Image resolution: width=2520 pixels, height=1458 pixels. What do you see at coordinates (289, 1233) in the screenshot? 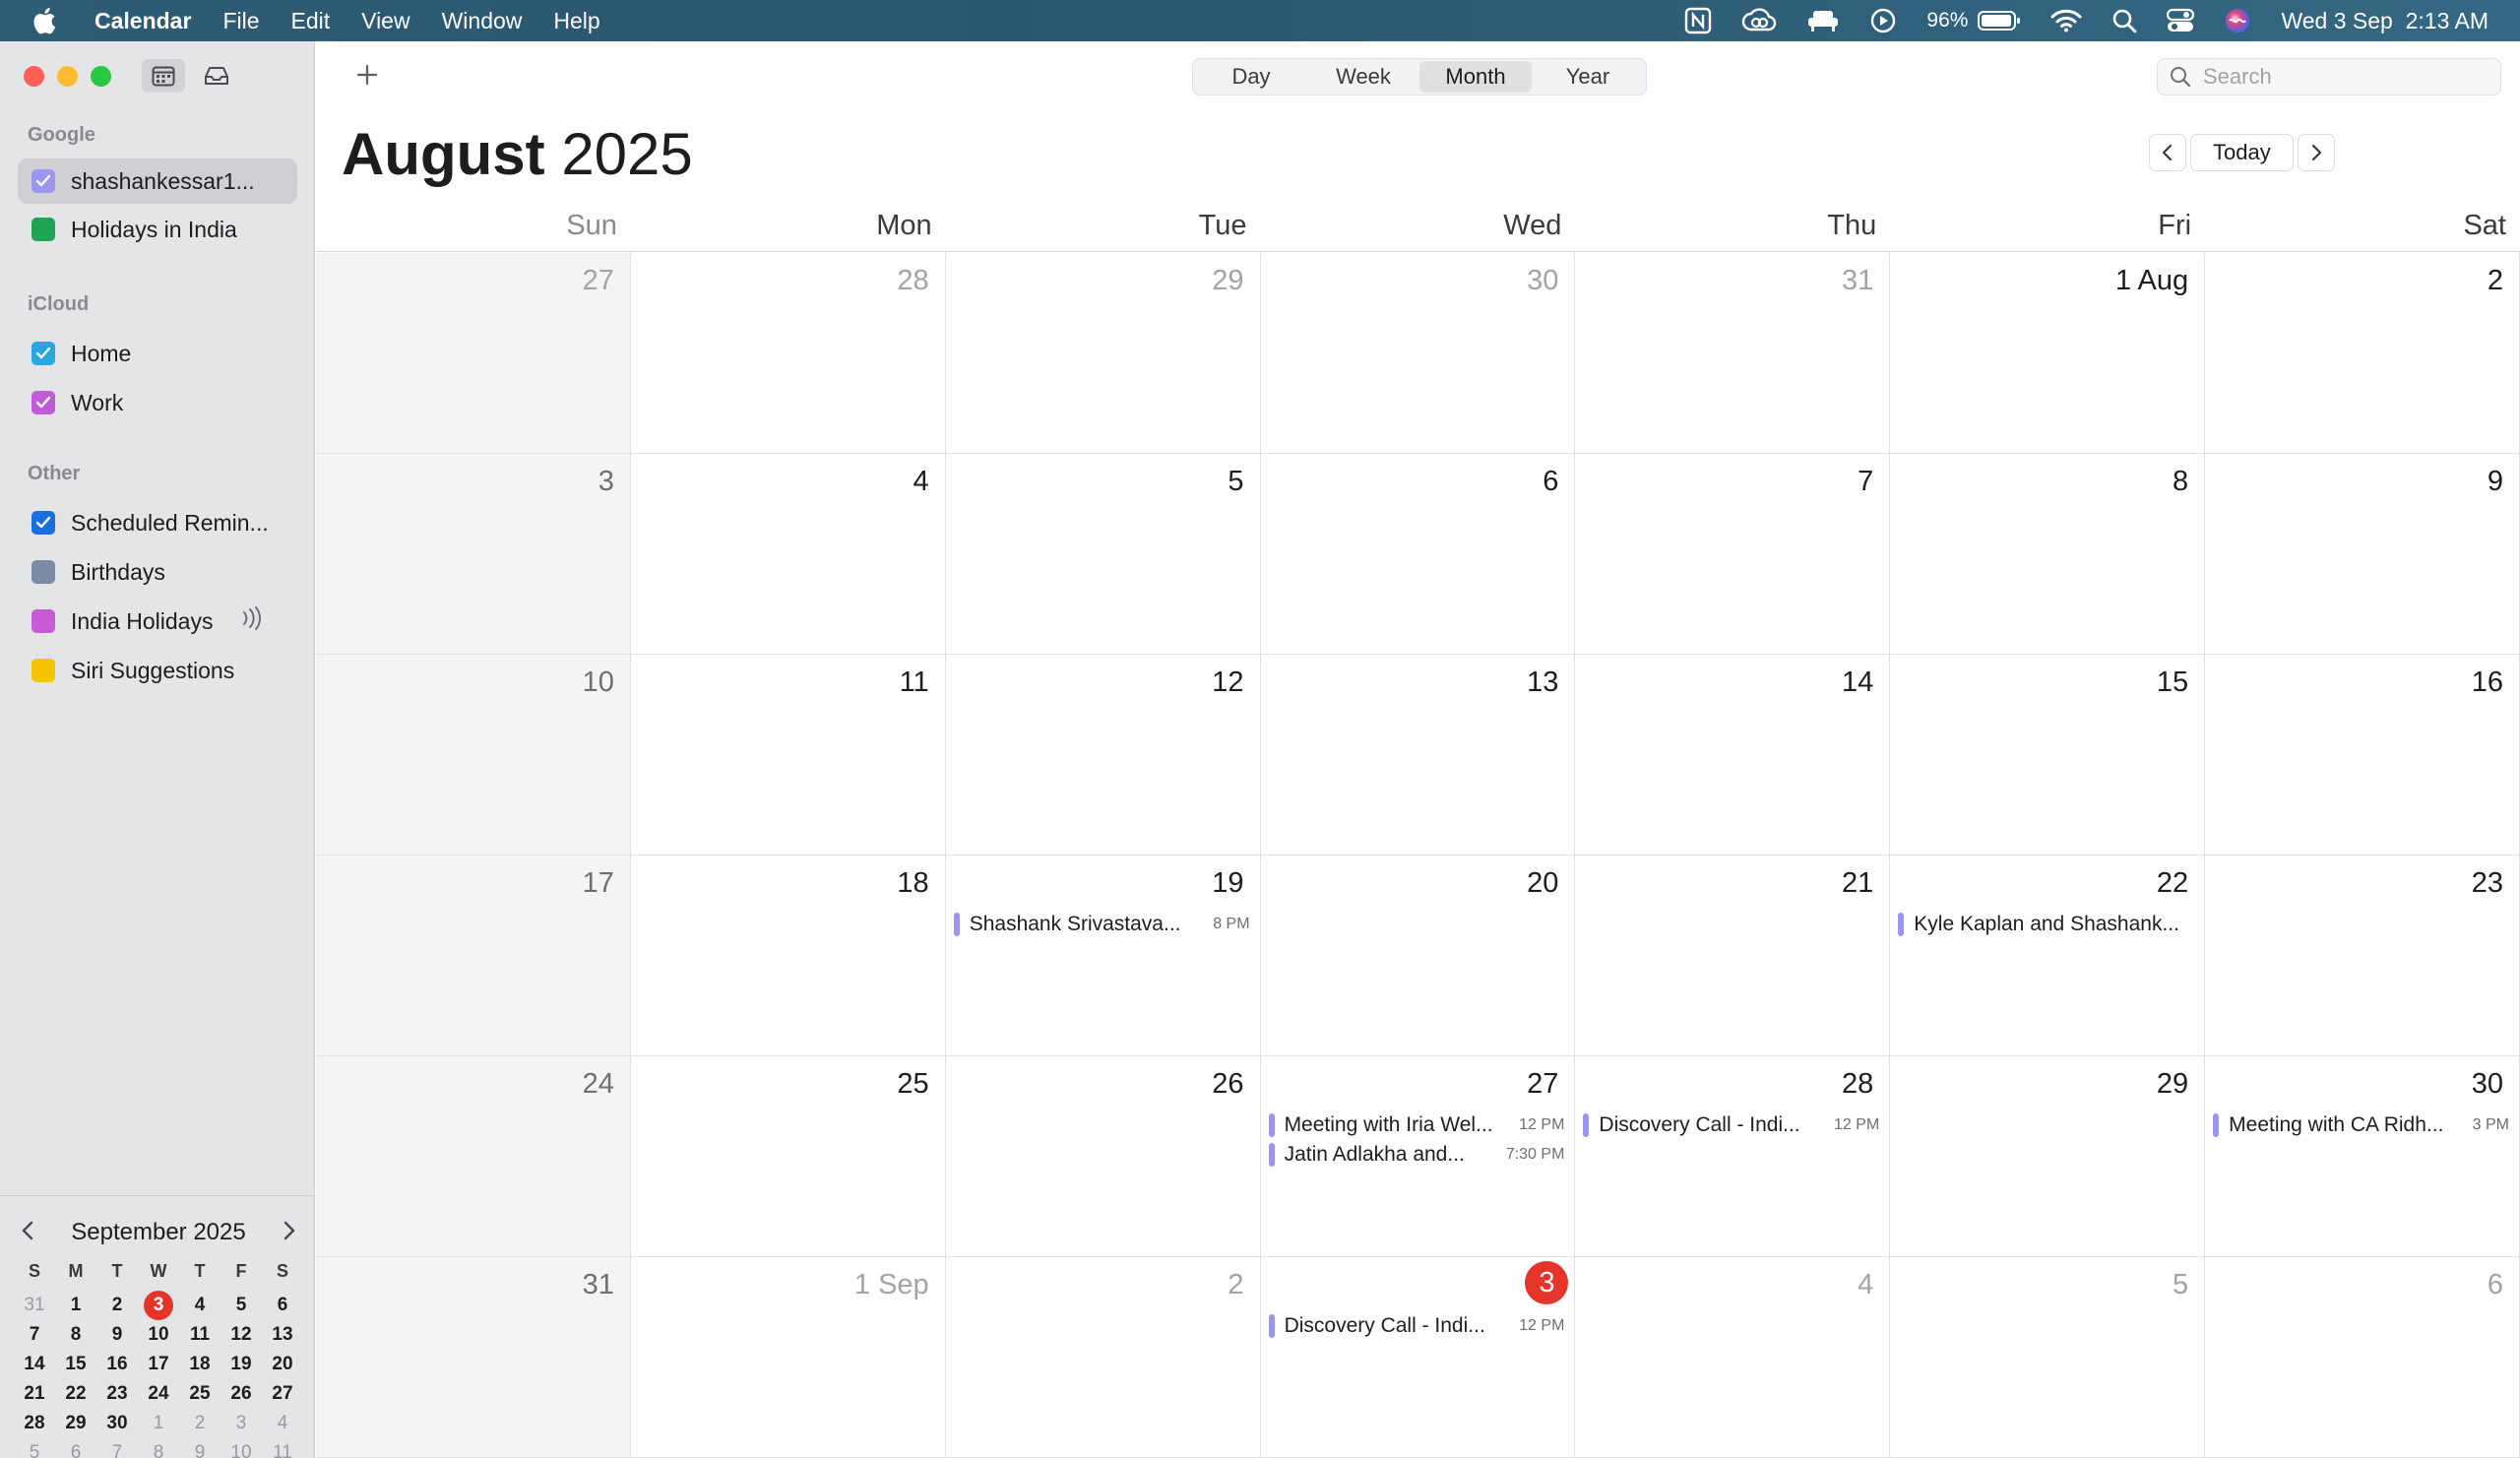
I see `mini-next-month-button` at bounding box center [289, 1233].